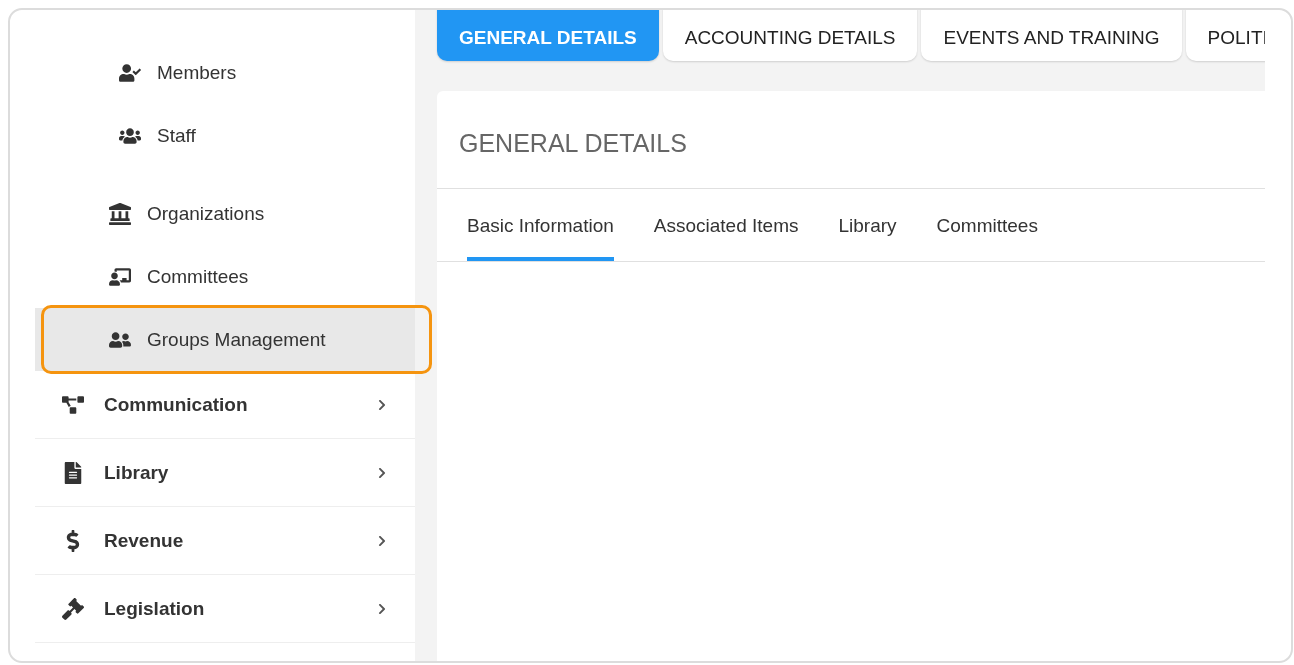  Describe the element at coordinates (726, 225) in the screenshot. I see `subtab: Associated Items` at that location.